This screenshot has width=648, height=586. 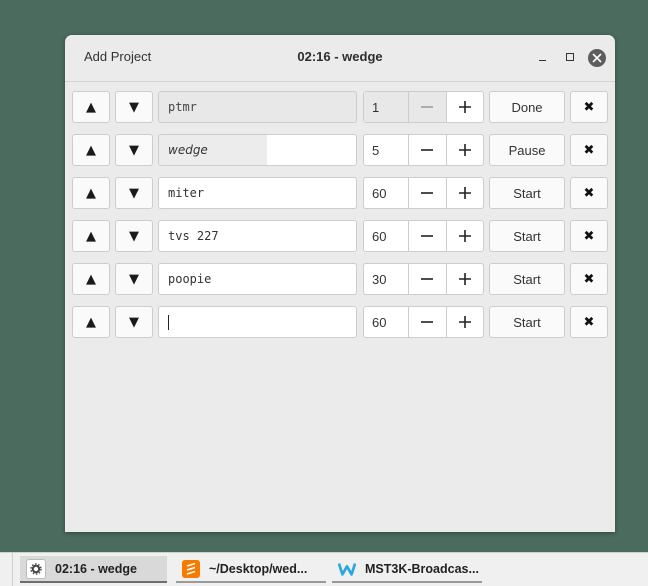 What do you see at coordinates (387, 150) in the screenshot?
I see `count-value: 5` at bounding box center [387, 150].